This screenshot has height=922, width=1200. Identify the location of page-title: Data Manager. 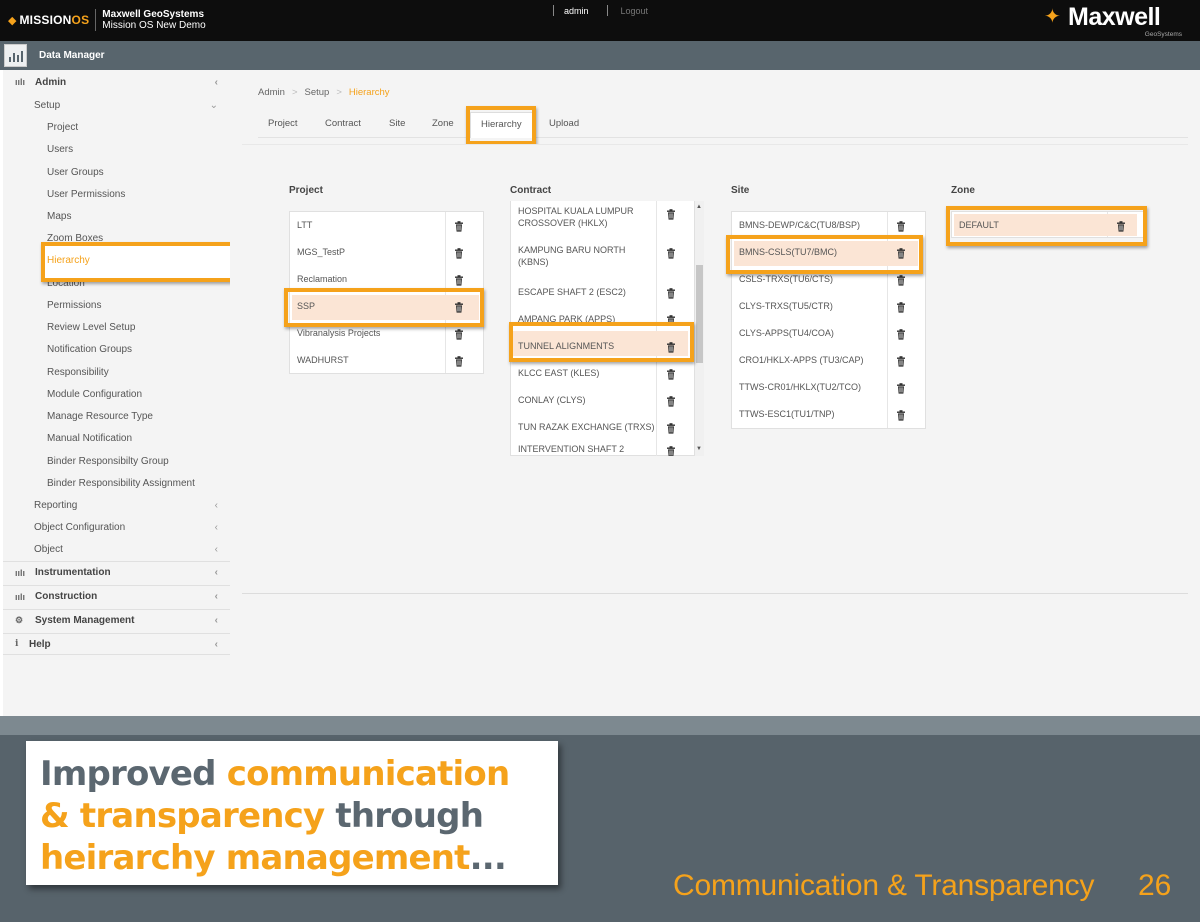
(72, 55).